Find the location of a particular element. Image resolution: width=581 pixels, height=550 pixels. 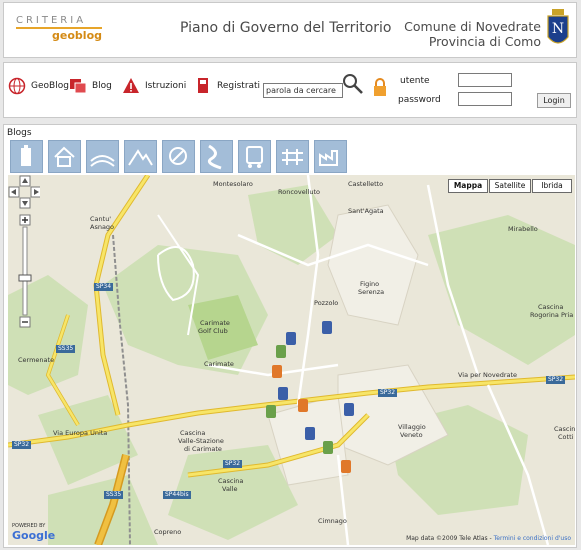

place-label: Rogorina Pria is located at coordinates (552, 315).